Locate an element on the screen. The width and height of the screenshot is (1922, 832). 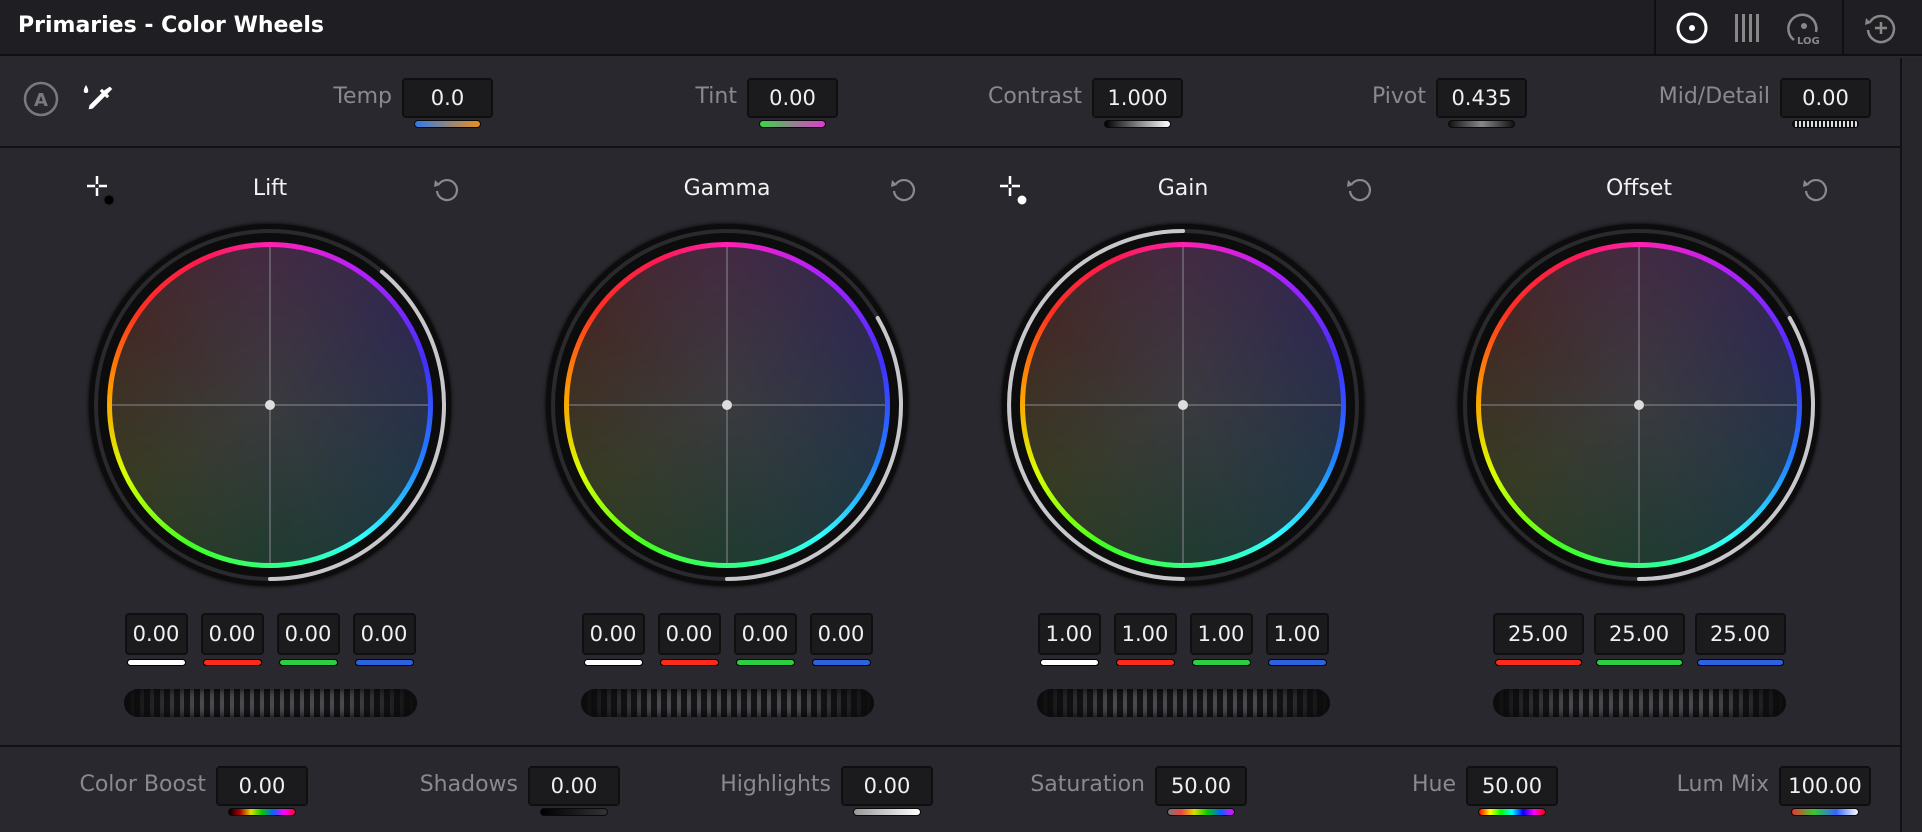
color-boost-label: Color Boost is located at coordinates (142, 784).